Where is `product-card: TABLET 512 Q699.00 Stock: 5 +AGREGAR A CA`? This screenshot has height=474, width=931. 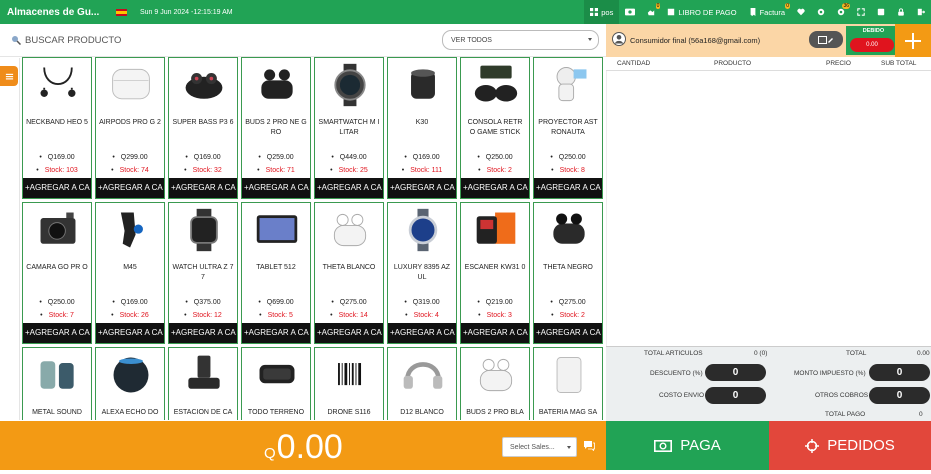 product-card: TABLET 512 Q699.00 Stock: 5 +AGREGAR A CA is located at coordinates (276, 273).